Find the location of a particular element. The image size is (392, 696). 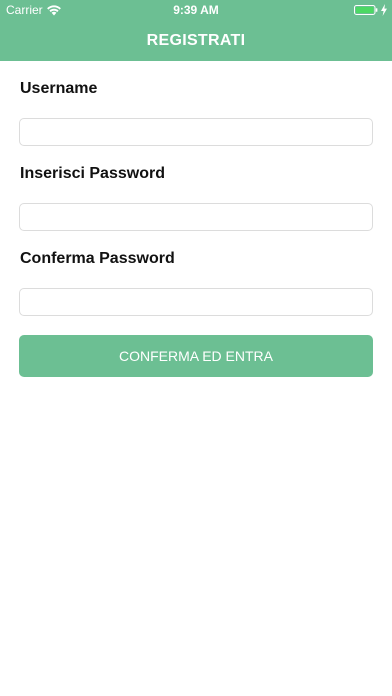

status-time: 9:39 AM is located at coordinates (196, 10).